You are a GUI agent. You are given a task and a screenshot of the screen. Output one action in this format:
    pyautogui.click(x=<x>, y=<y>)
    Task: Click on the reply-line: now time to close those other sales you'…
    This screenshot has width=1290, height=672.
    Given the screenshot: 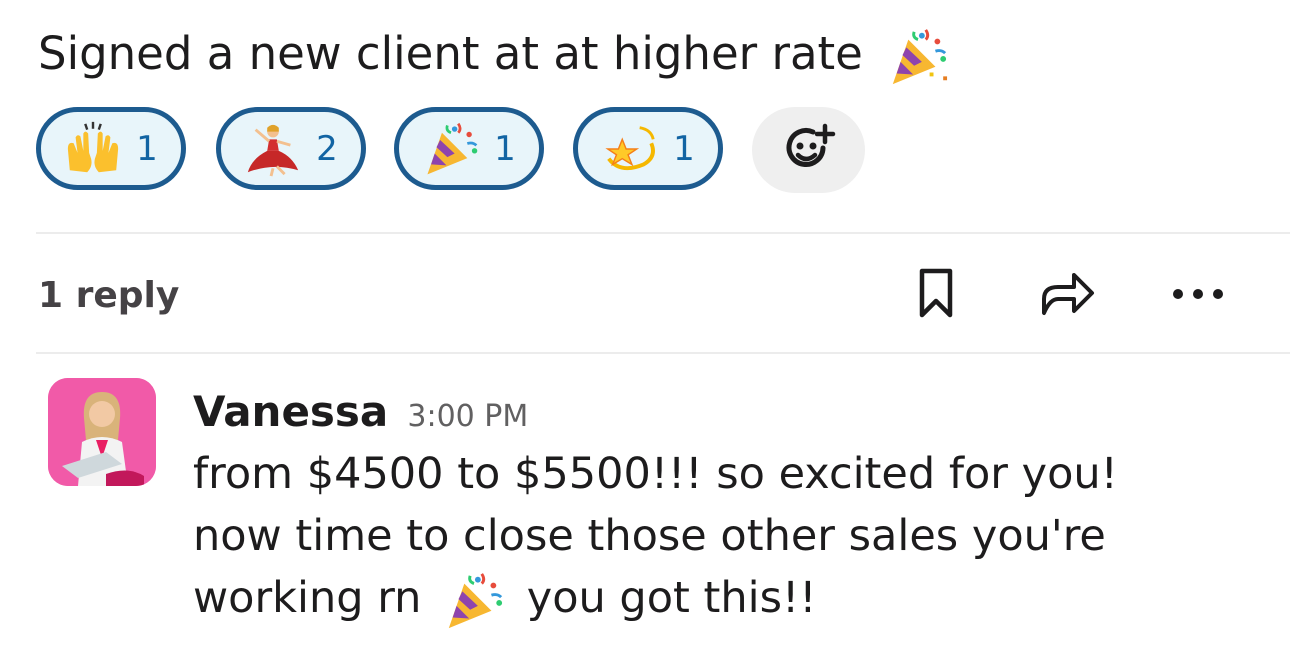 What is the action you would take?
    pyautogui.click(x=649, y=536)
    